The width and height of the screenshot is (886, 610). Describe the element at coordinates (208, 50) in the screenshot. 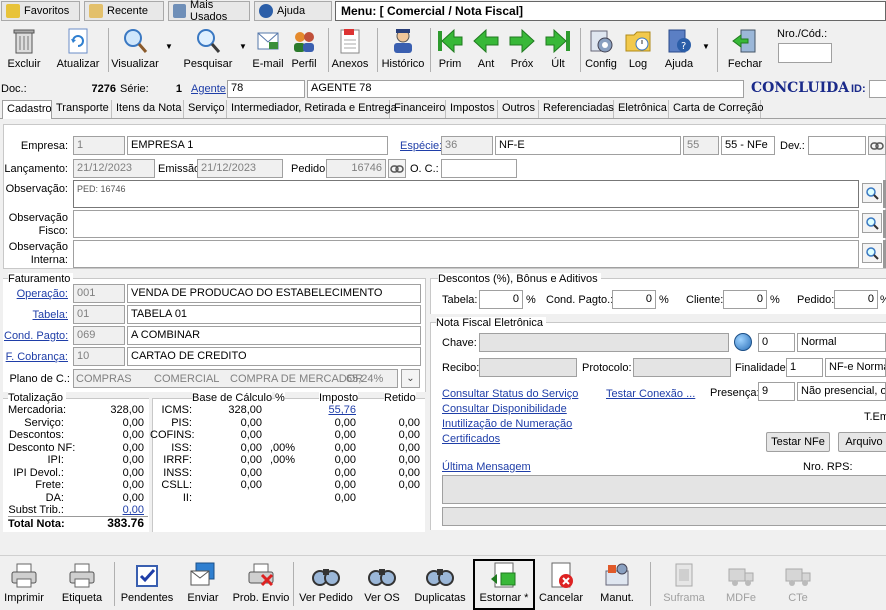

I see `pesquisar-button: Pesquisar` at that location.